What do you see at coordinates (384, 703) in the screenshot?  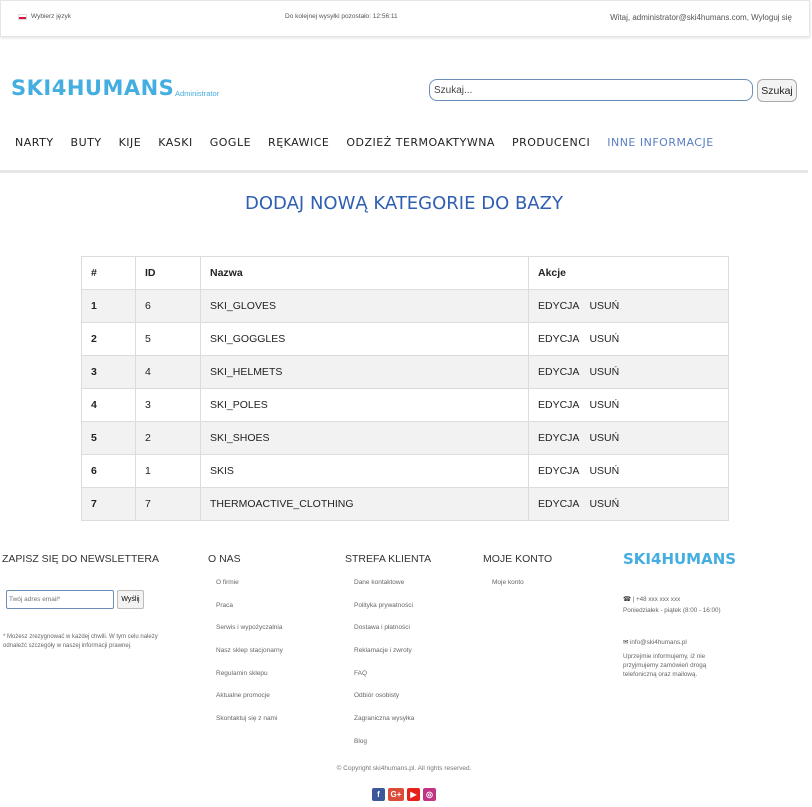 I see `footer-link: Odbiór osobisty` at bounding box center [384, 703].